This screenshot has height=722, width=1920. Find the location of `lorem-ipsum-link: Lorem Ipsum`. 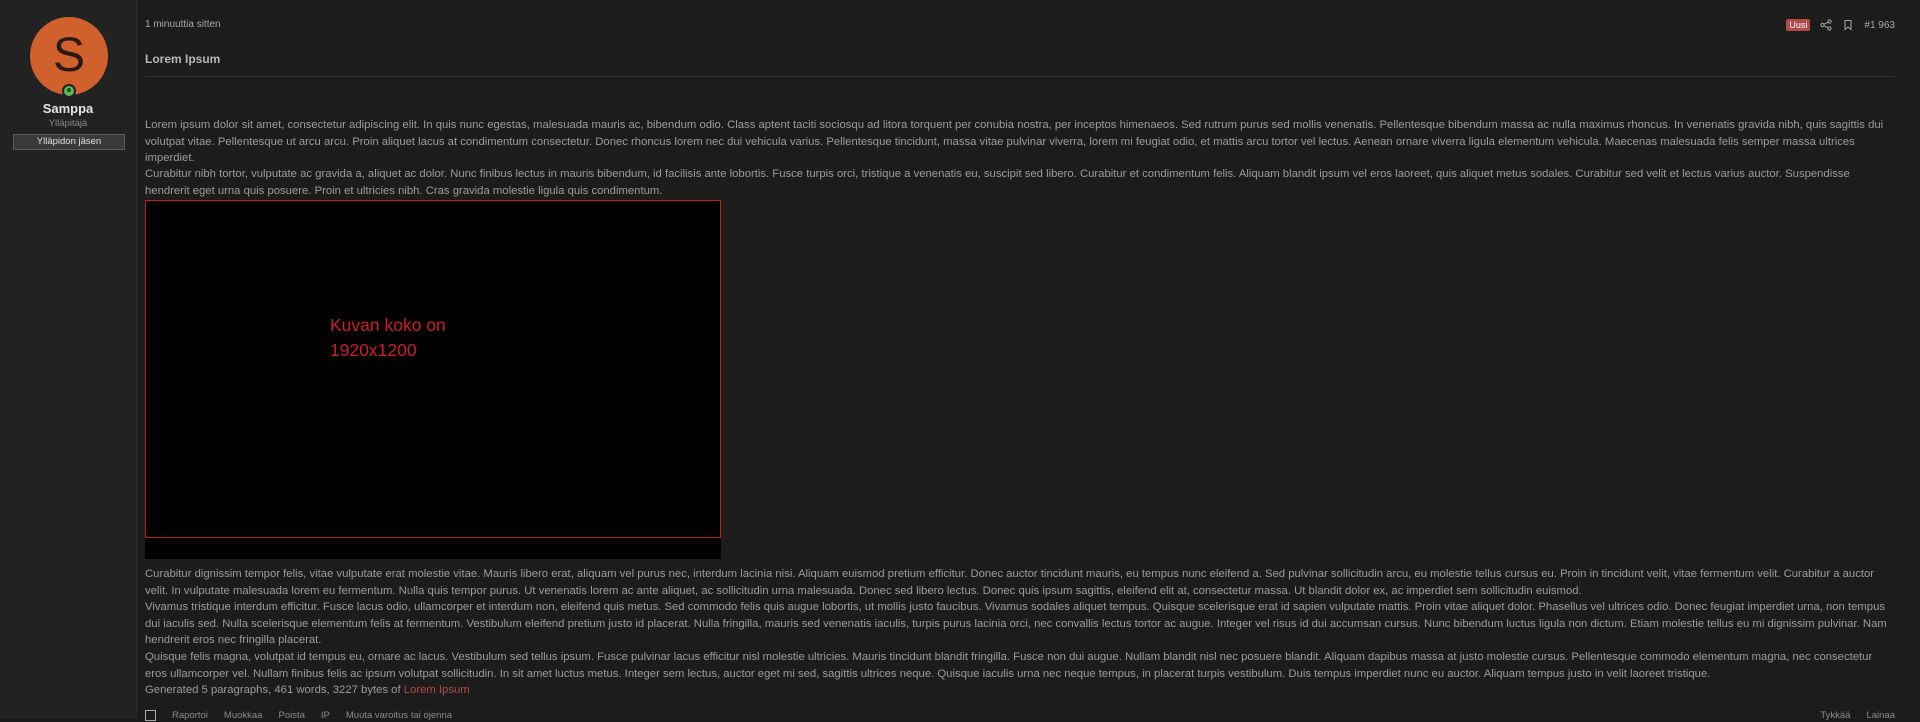

lorem-ipsum-link: Lorem Ipsum is located at coordinates (437, 690).